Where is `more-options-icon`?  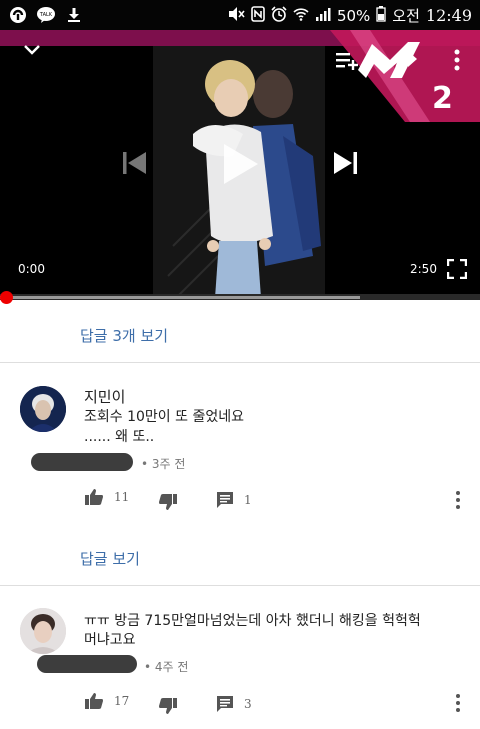 more-options-icon is located at coordinates (457, 62).